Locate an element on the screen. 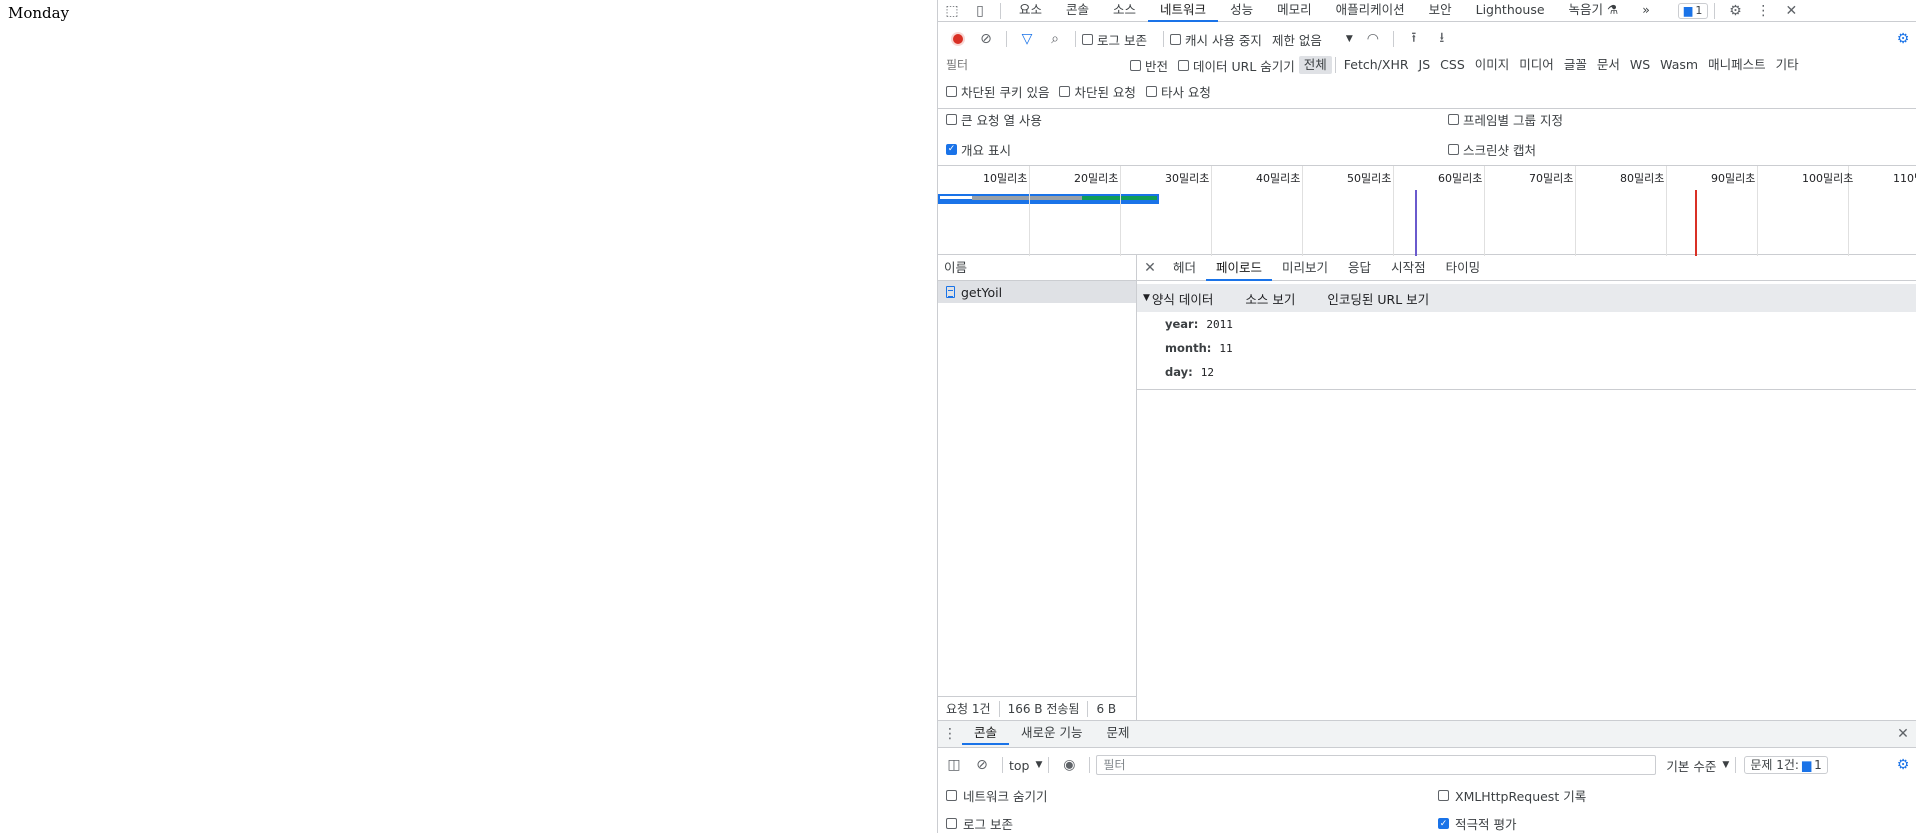  clear-console-icon: ⊘ is located at coordinates (982, 765).